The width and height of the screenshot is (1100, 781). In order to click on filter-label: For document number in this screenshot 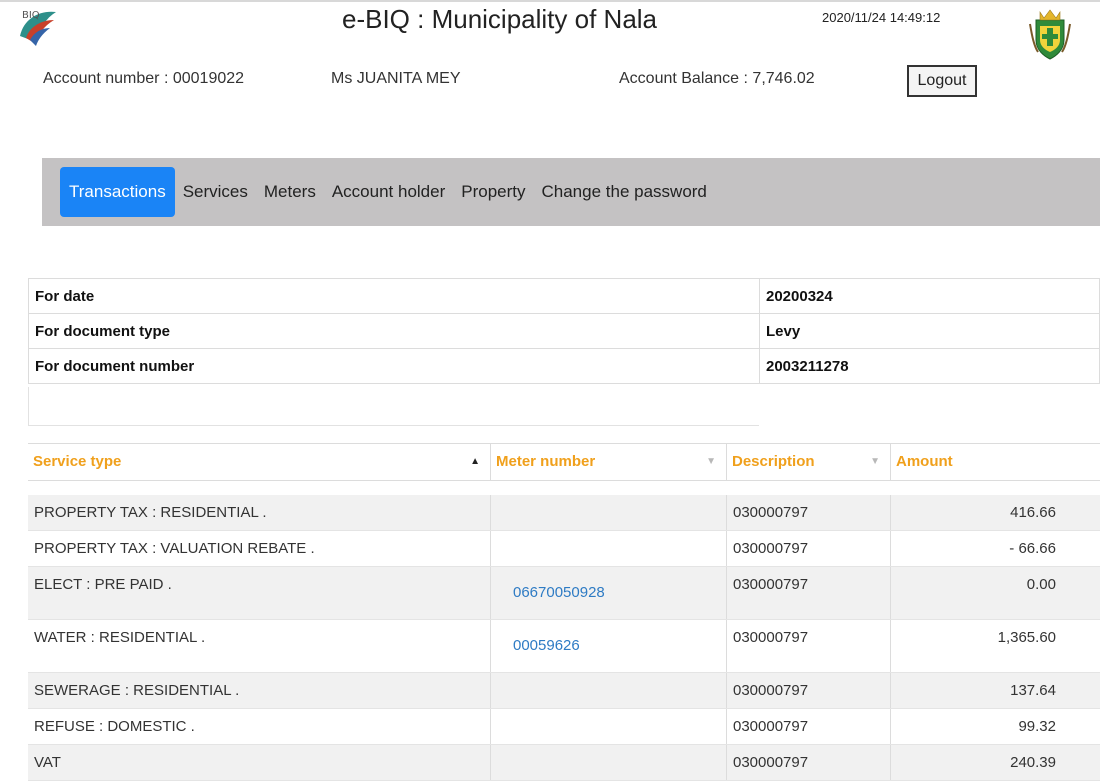, I will do `click(394, 366)`.